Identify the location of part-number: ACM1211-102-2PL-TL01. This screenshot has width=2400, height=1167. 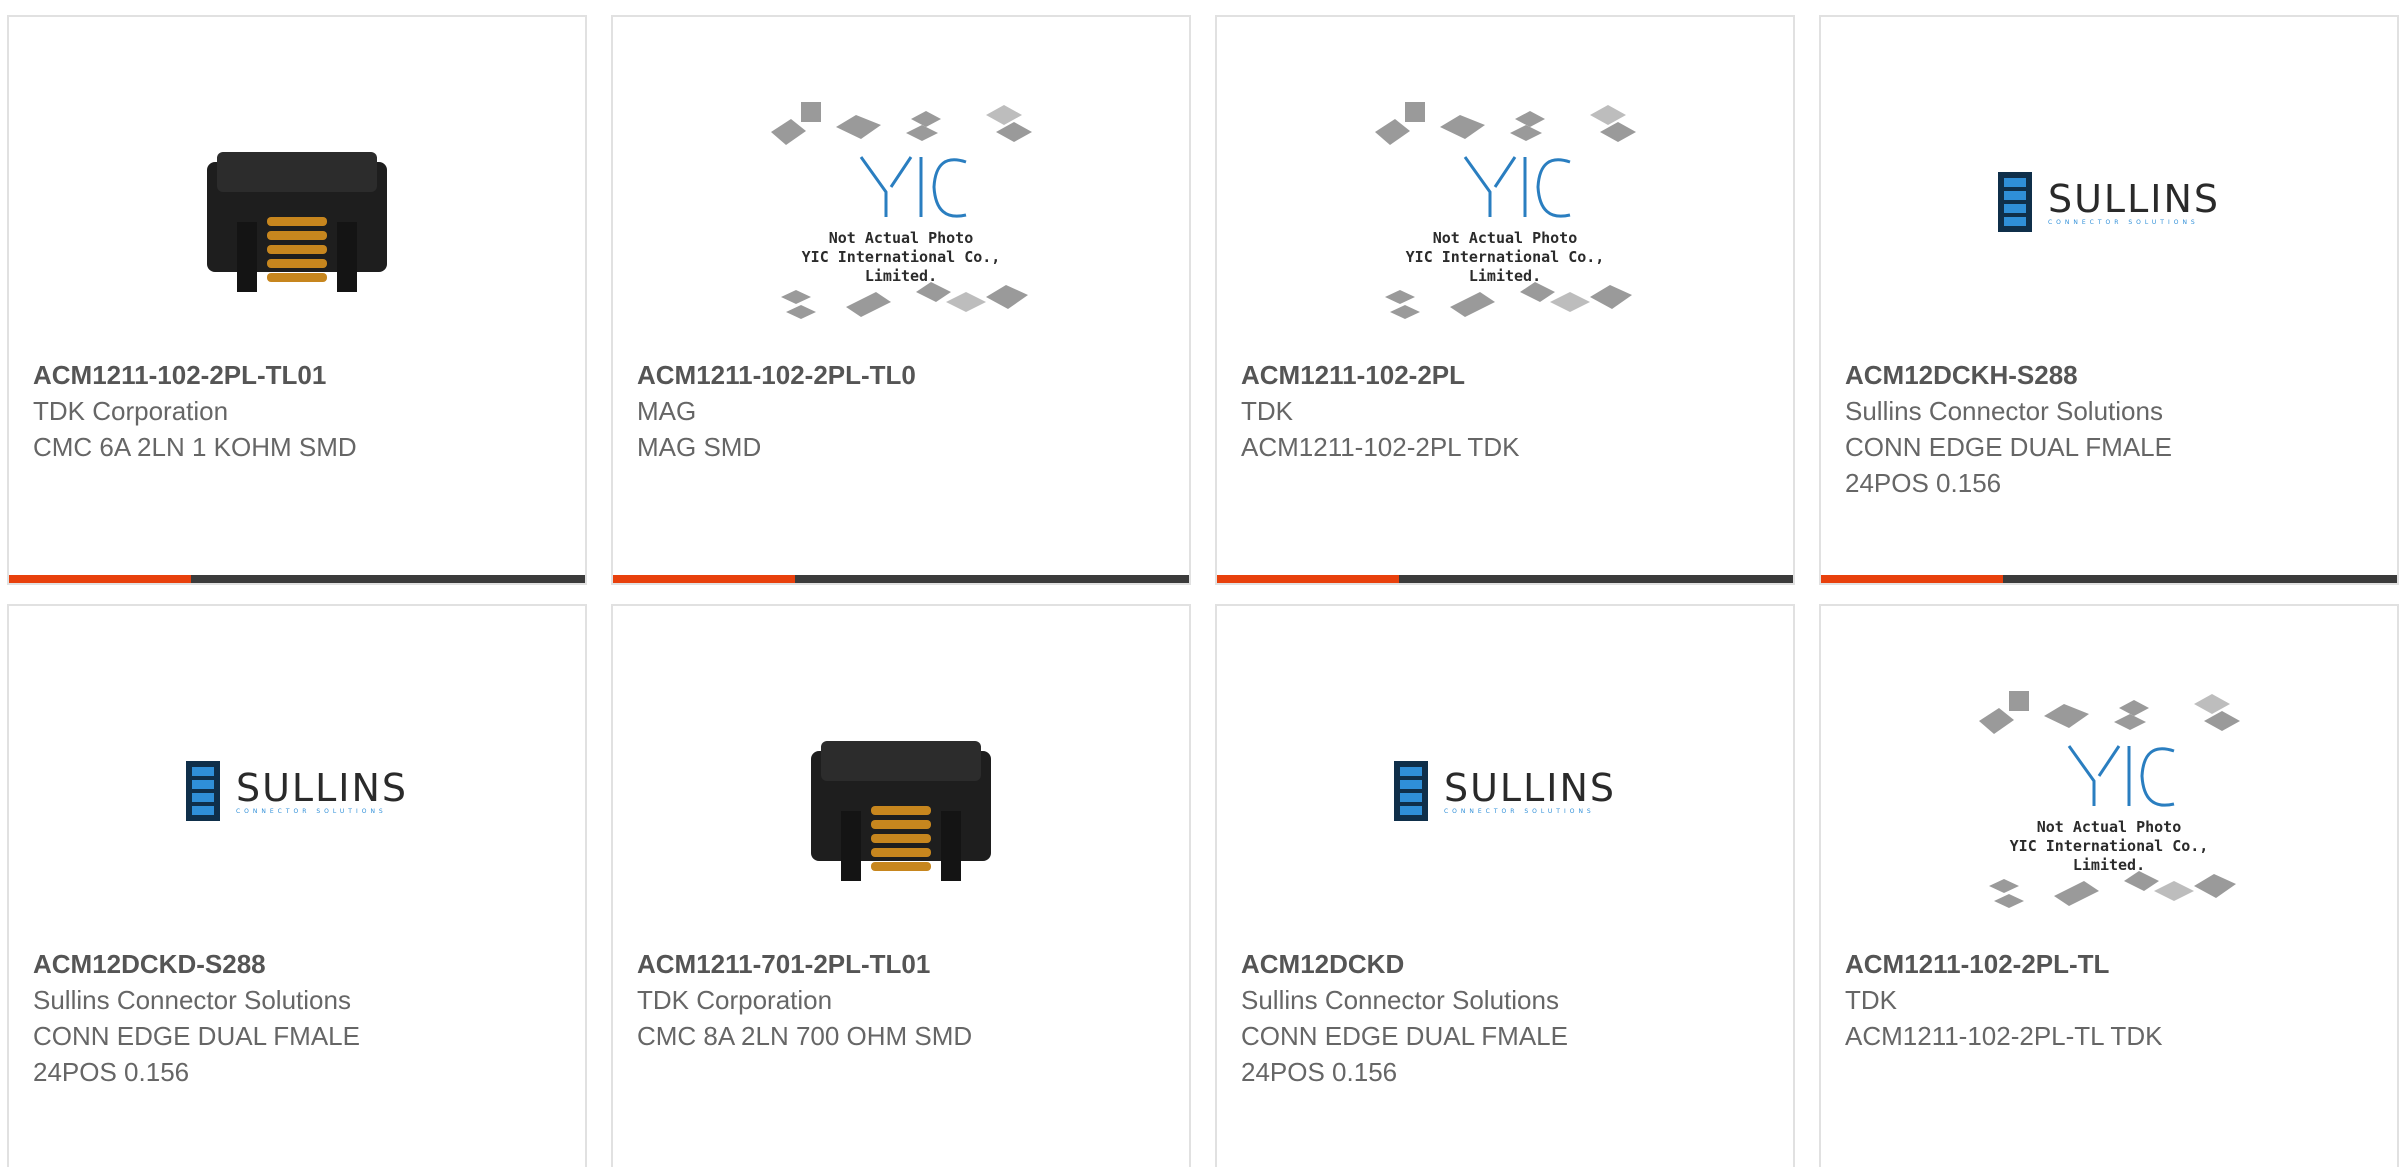
(299, 375).